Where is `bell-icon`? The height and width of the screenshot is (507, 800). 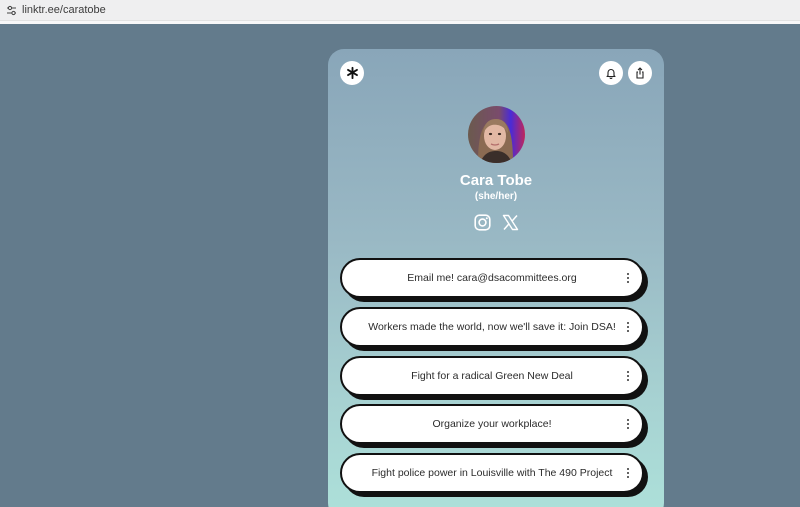
bell-icon is located at coordinates (611, 73).